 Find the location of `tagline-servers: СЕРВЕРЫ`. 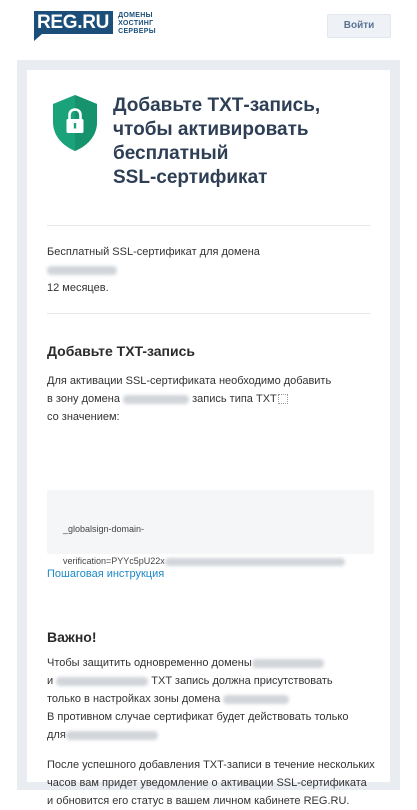

tagline-servers: СЕРВЕРЫ is located at coordinates (137, 31).